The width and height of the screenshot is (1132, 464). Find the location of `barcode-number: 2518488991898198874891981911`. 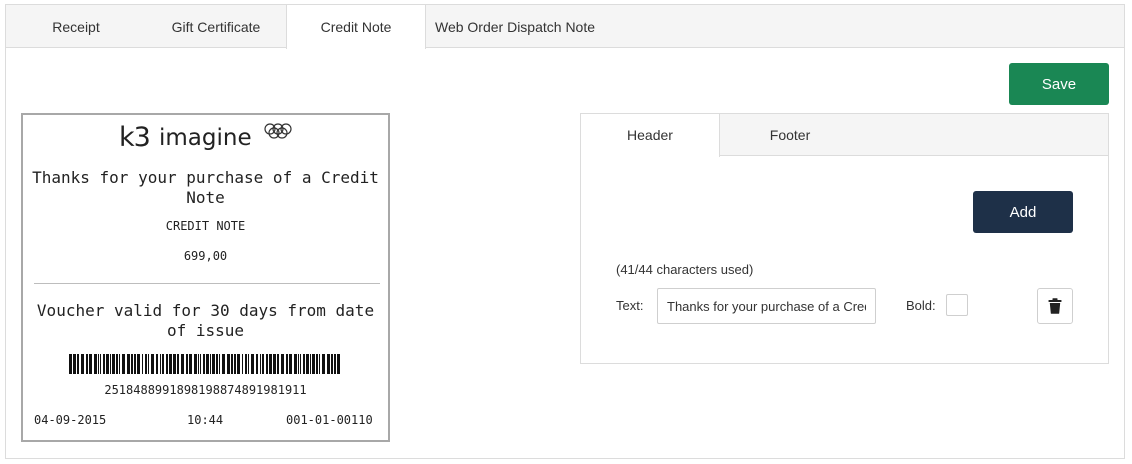

barcode-number: 2518488991898198874891981911 is located at coordinates (205, 390).